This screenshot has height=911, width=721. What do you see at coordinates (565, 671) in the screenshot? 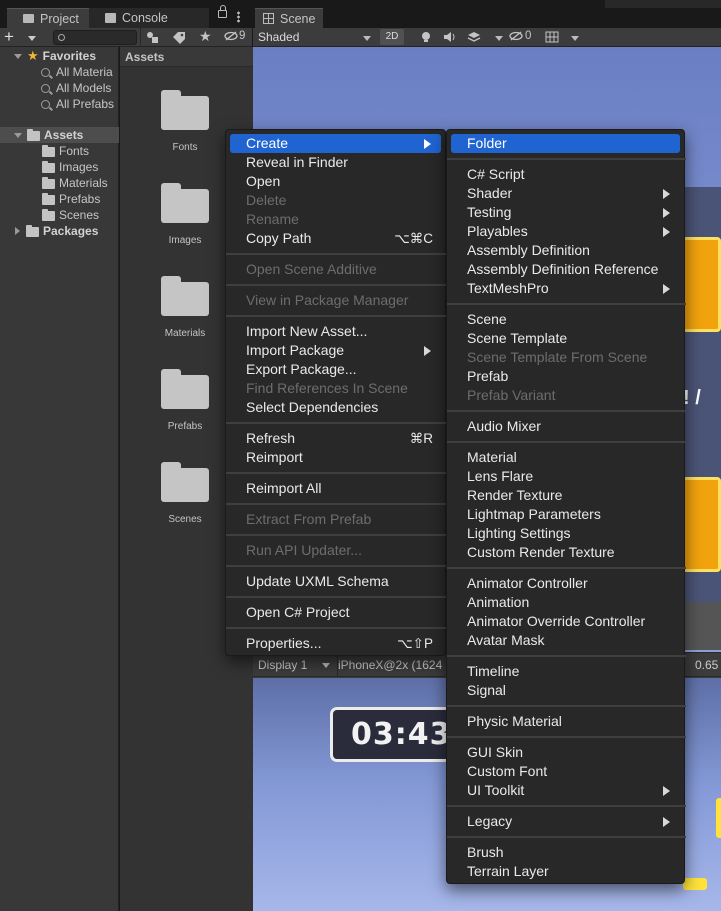
I see `menu-item-timeline: Timeline` at bounding box center [565, 671].